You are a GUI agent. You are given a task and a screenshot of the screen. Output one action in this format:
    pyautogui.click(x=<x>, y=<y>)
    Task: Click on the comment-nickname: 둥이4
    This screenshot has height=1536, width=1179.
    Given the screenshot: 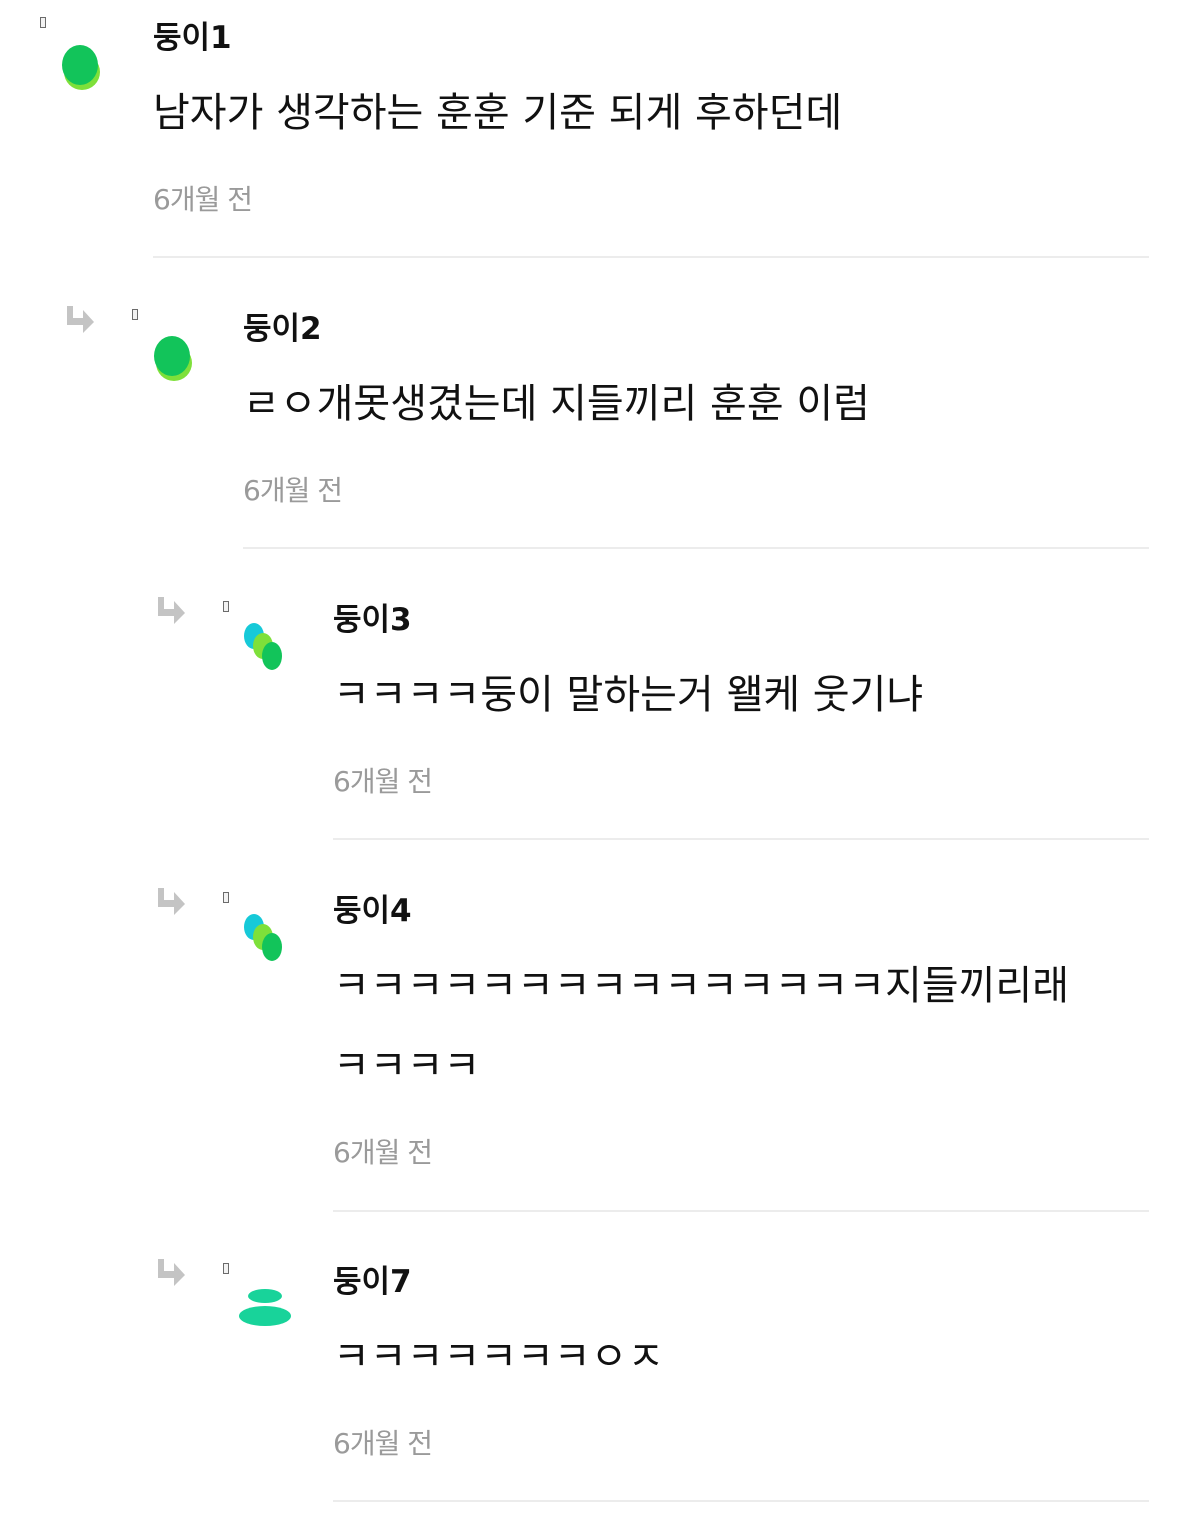 What is the action you would take?
    pyautogui.click(x=372, y=911)
    